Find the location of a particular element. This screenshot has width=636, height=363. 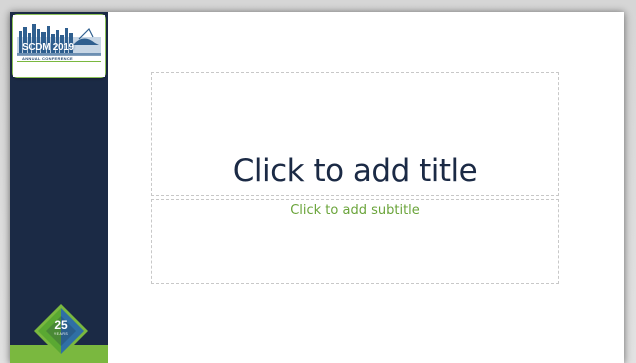

badge-number: 25 is located at coordinates (61, 325).